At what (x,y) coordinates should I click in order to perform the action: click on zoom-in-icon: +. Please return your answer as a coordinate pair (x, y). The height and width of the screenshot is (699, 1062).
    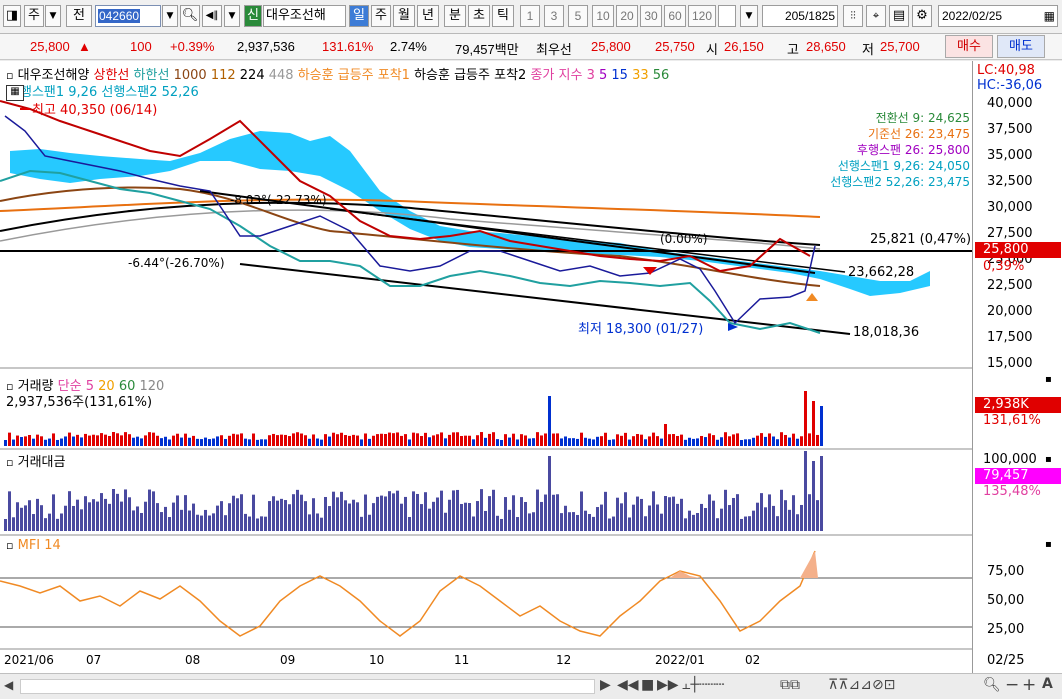
    Looking at the image, I should click on (1029, 685).